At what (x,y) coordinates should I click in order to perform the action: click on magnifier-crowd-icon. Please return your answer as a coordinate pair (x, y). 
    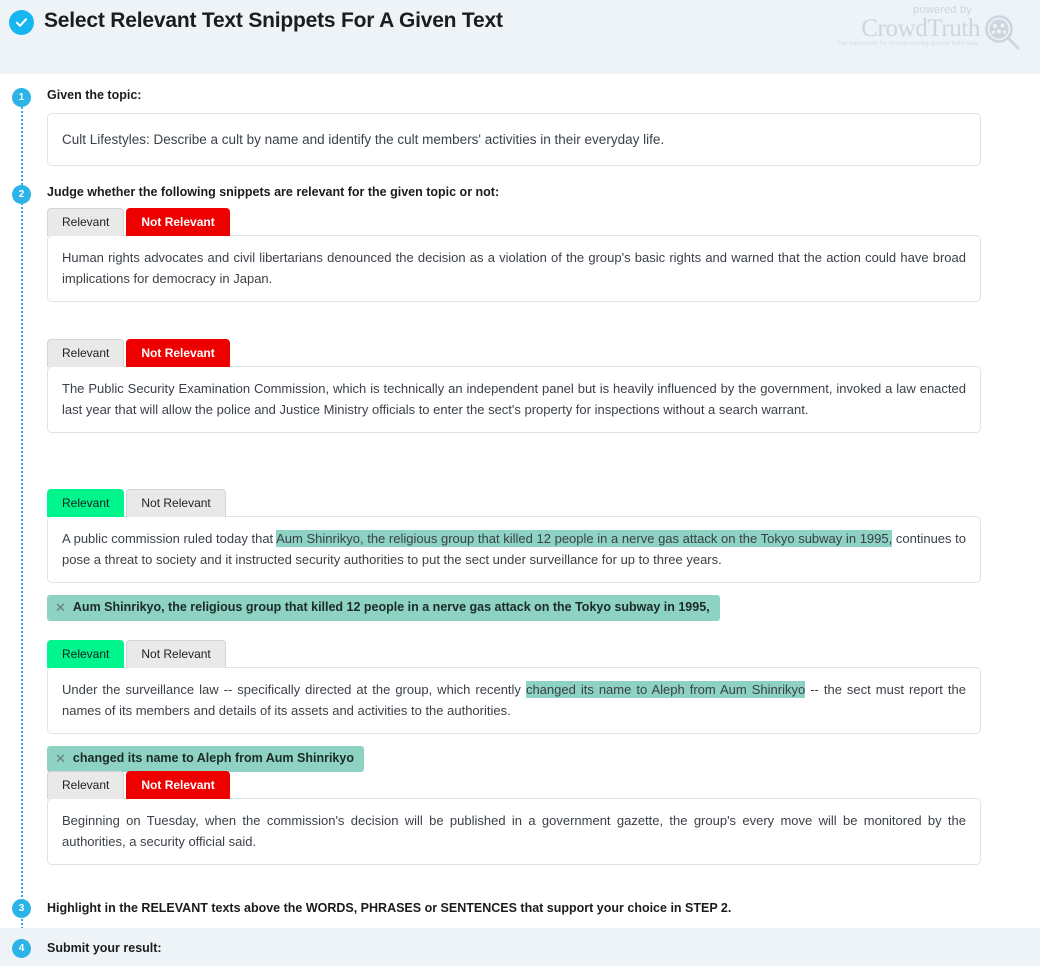
    Looking at the image, I should click on (1002, 34).